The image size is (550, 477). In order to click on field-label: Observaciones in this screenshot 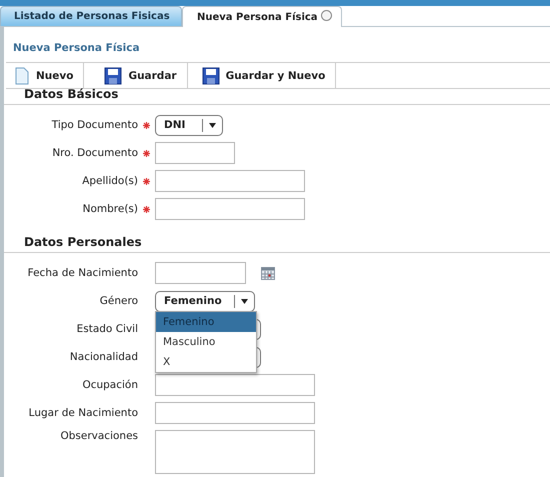, I will do `click(98, 436)`.